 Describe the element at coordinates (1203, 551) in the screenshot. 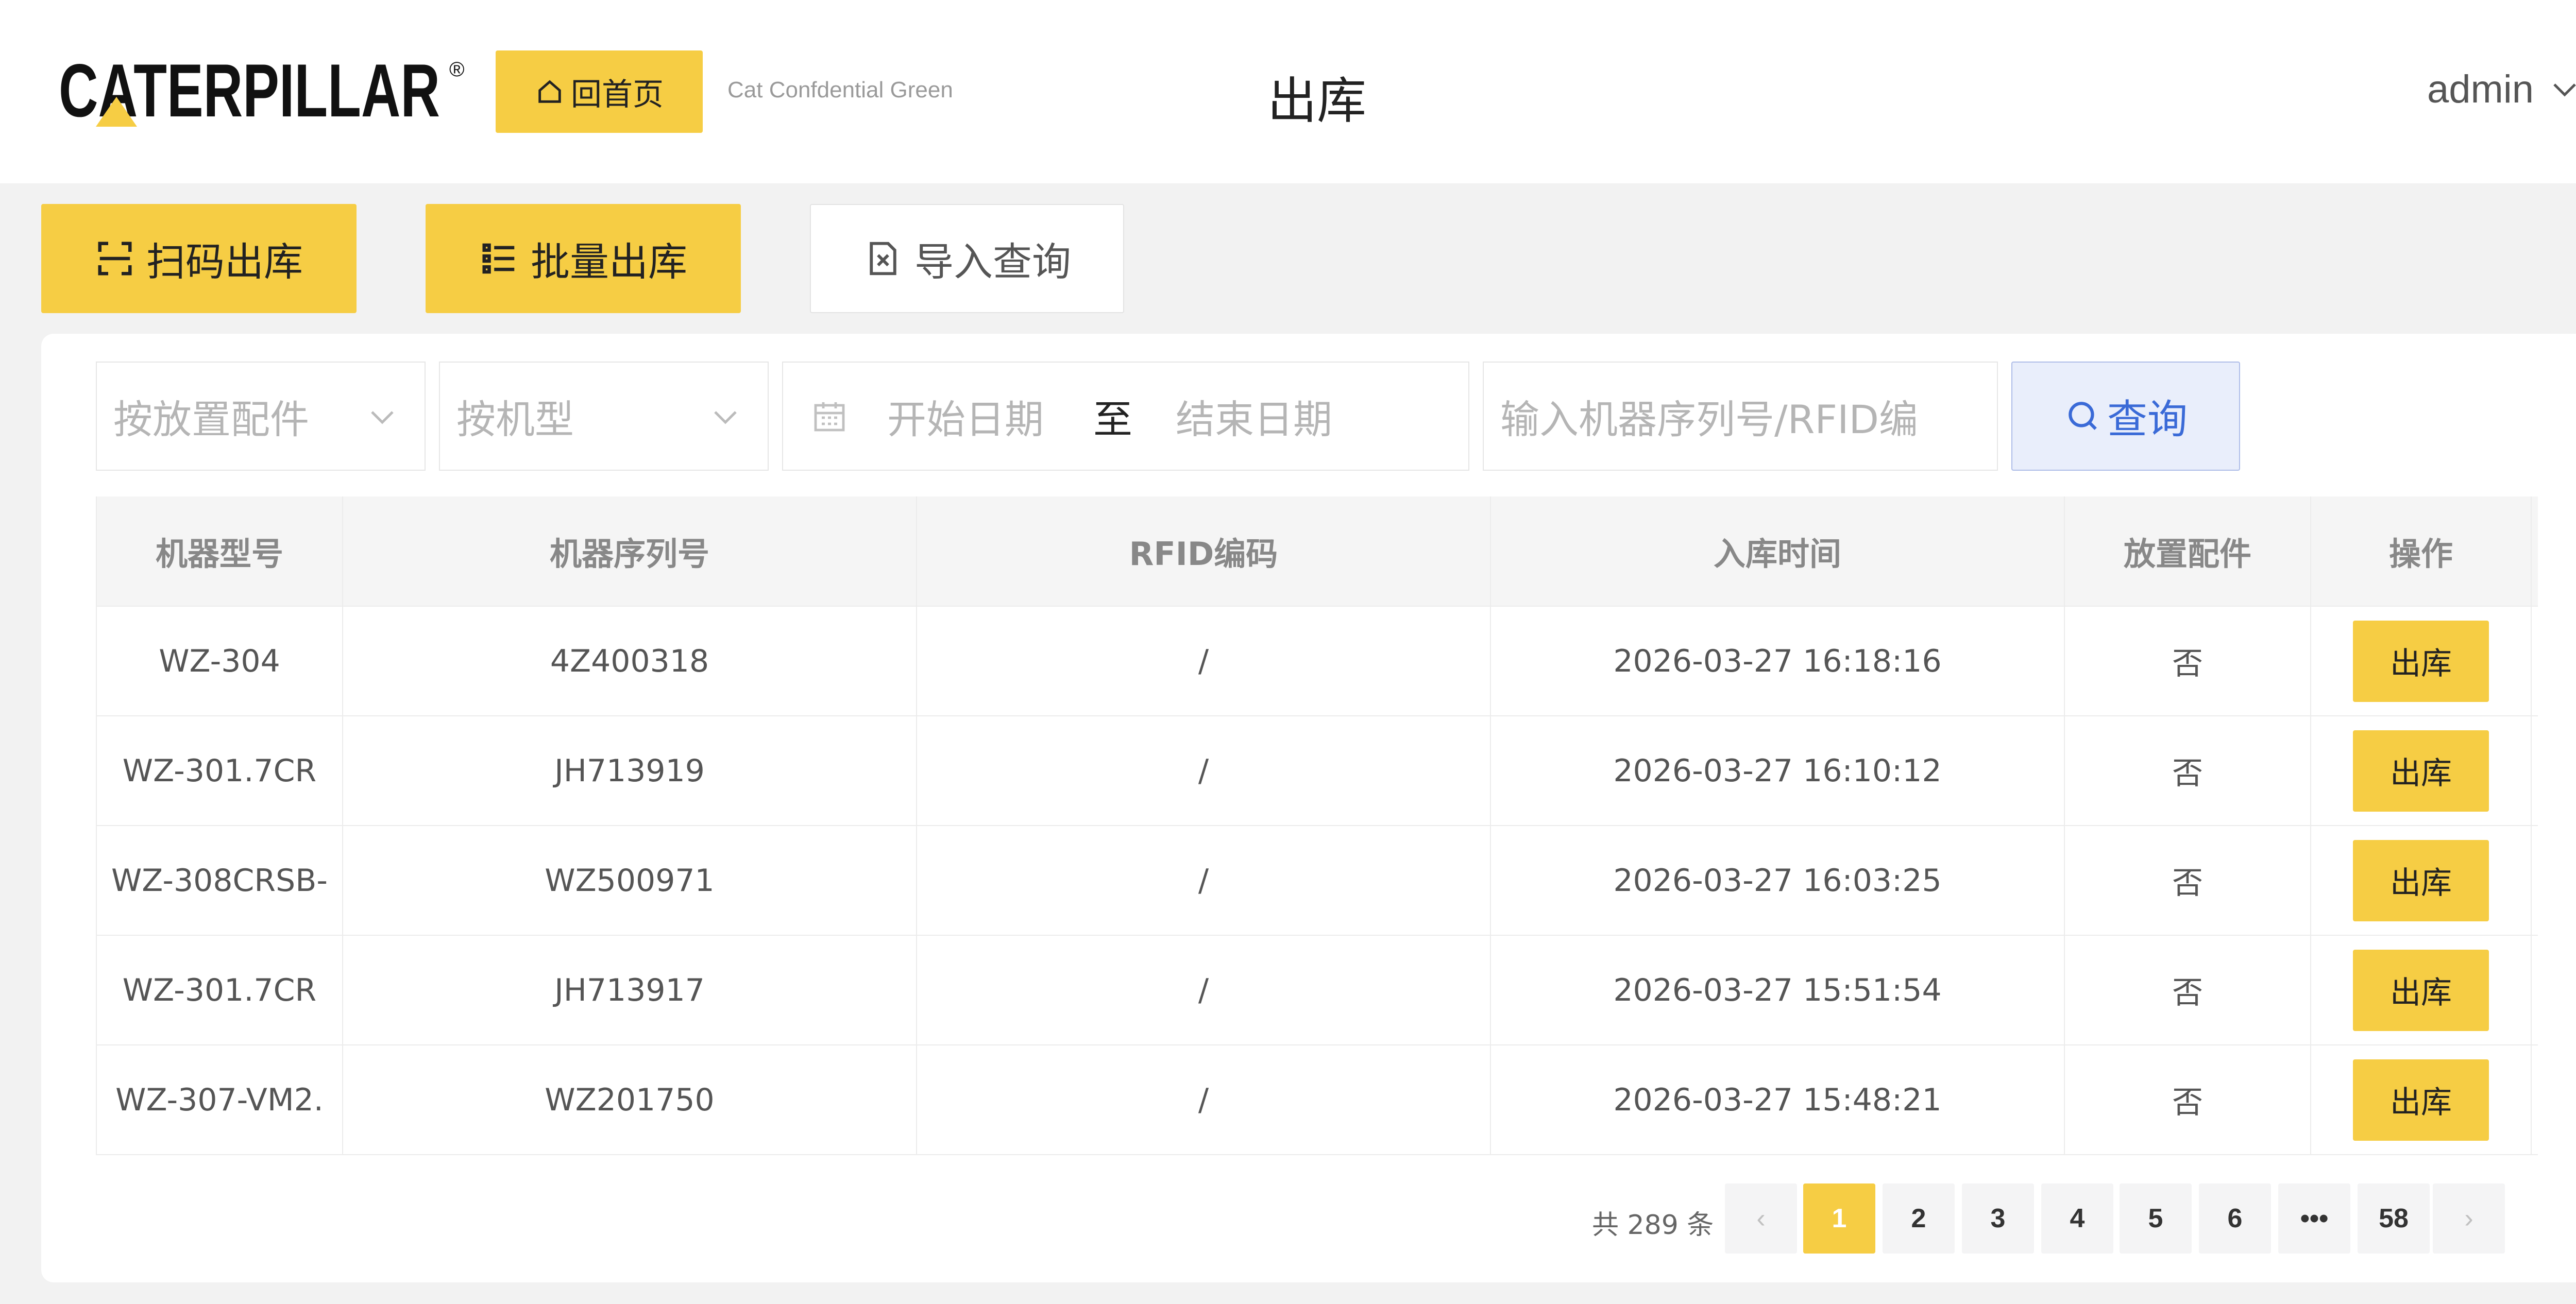

I see `column-header: RFID编码` at that location.